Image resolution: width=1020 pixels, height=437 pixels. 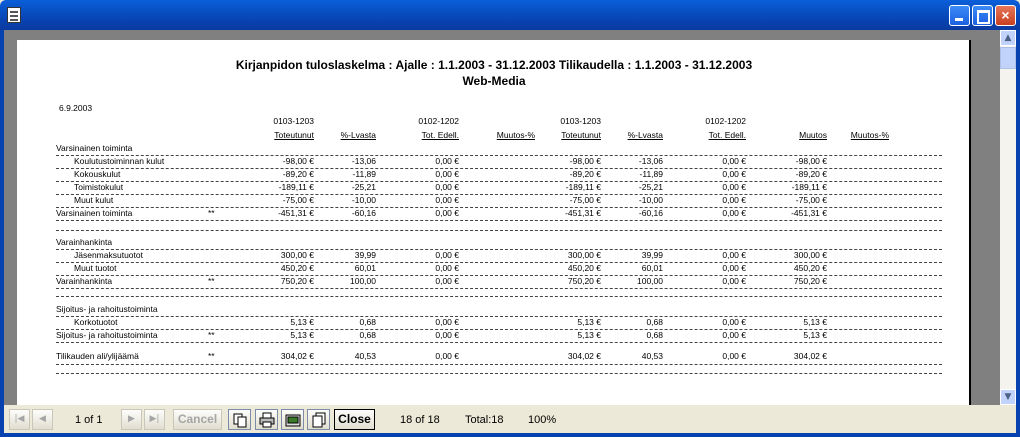 What do you see at coordinates (484, 420) in the screenshot?
I see `total-records: Total:18` at bounding box center [484, 420].